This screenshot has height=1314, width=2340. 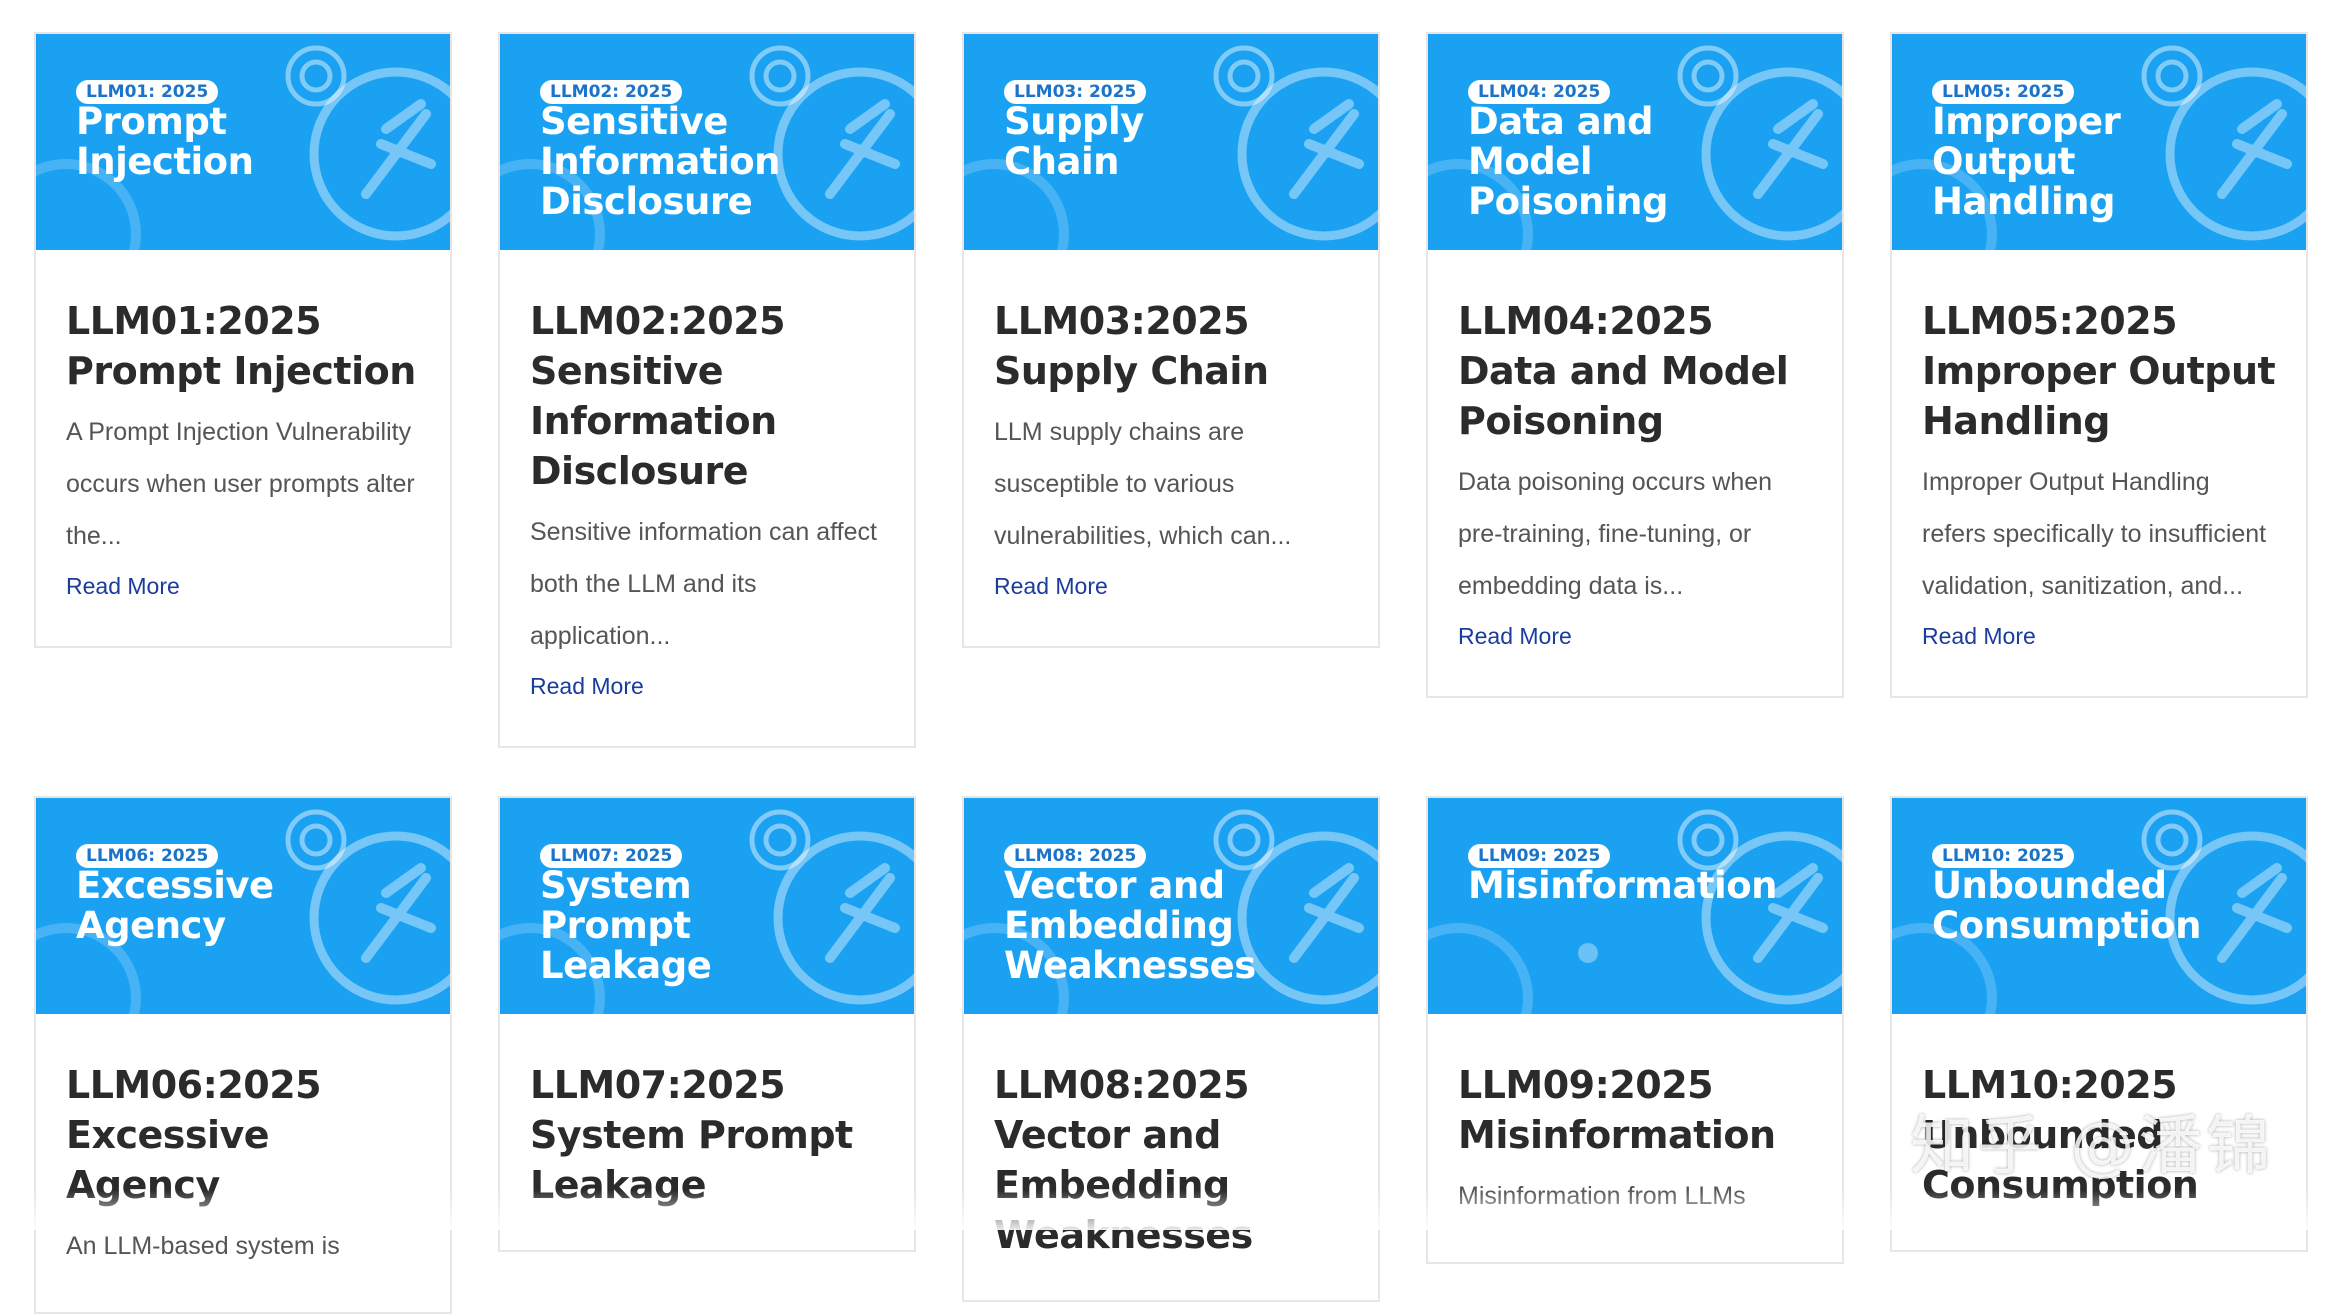 I want to click on banner-title: Data and Model Poisoning, so click(x=1568, y=161).